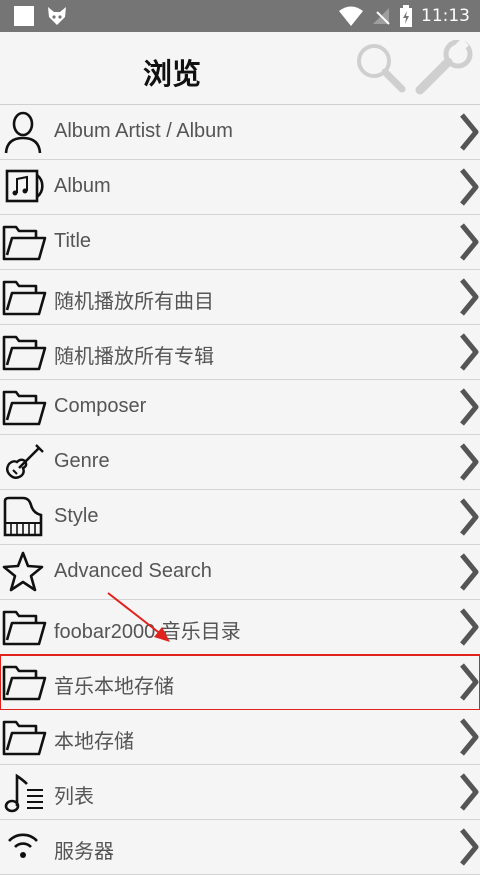 The image size is (480, 875). Describe the element at coordinates (240, 68) in the screenshot. I see `app-header: 浏览` at that location.